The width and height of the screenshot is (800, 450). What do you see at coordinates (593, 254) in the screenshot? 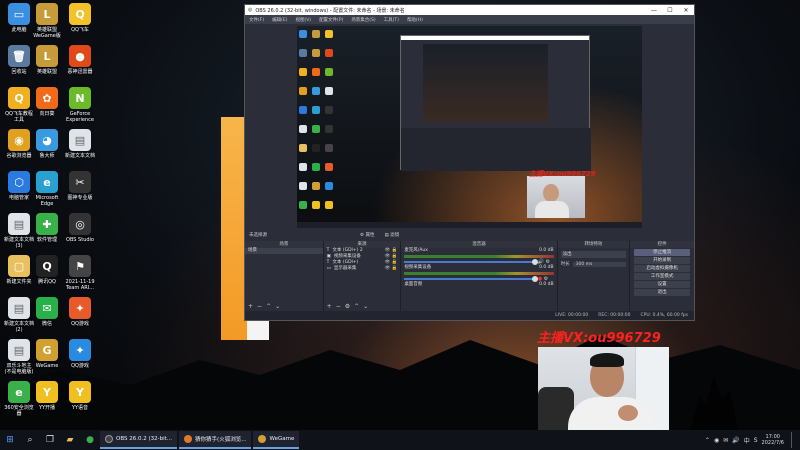
I see `transition-select: 淡出` at bounding box center [593, 254].